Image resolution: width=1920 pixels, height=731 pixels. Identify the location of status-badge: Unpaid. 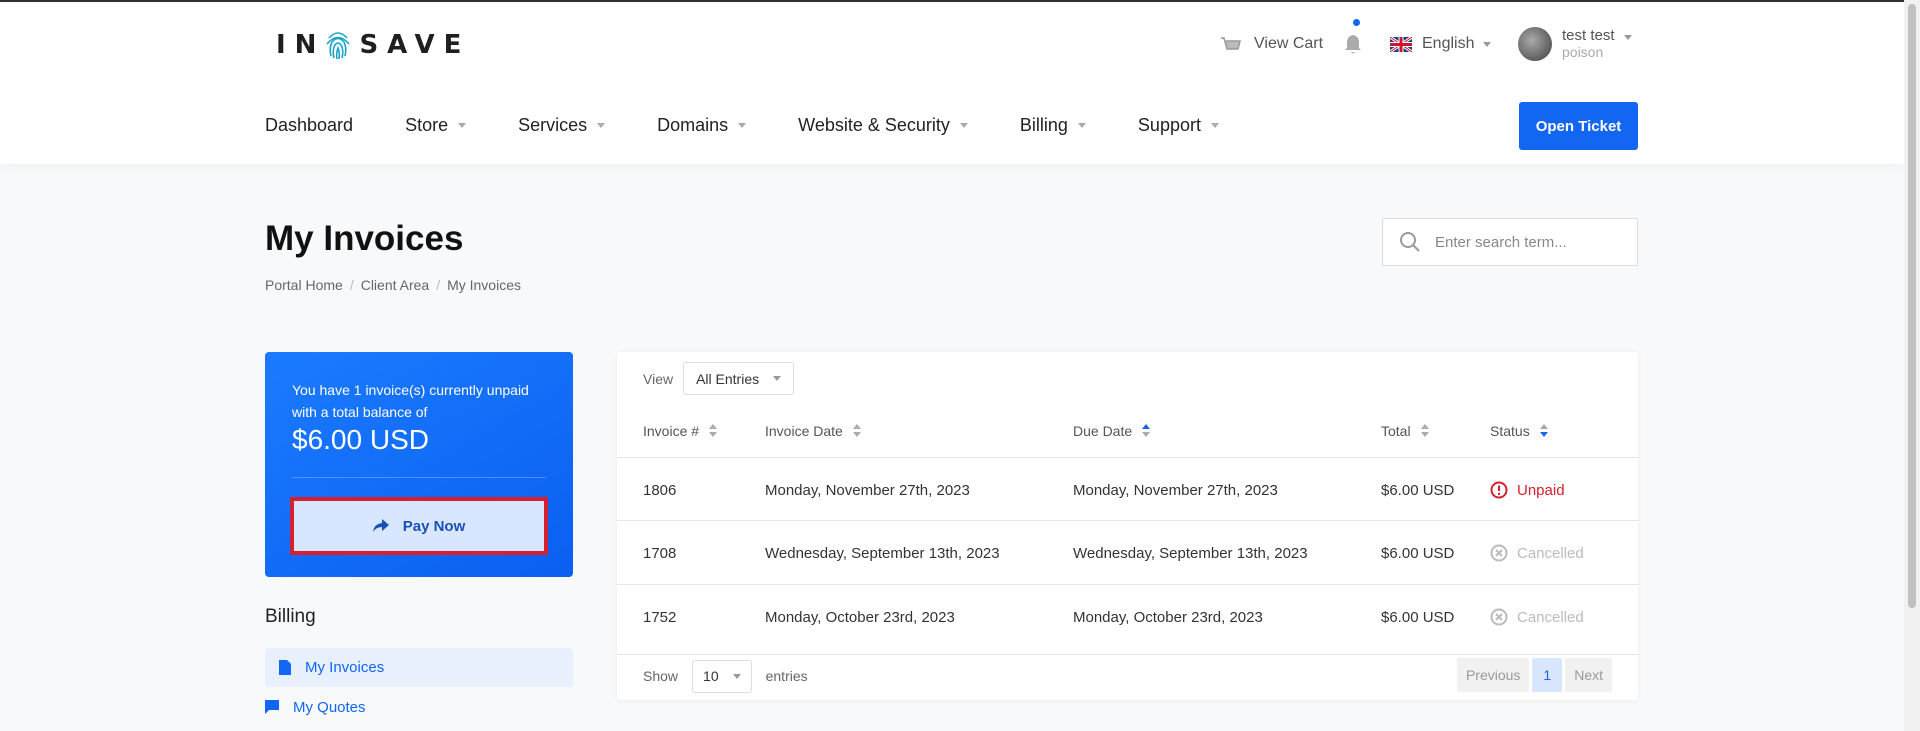
(1527, 490).